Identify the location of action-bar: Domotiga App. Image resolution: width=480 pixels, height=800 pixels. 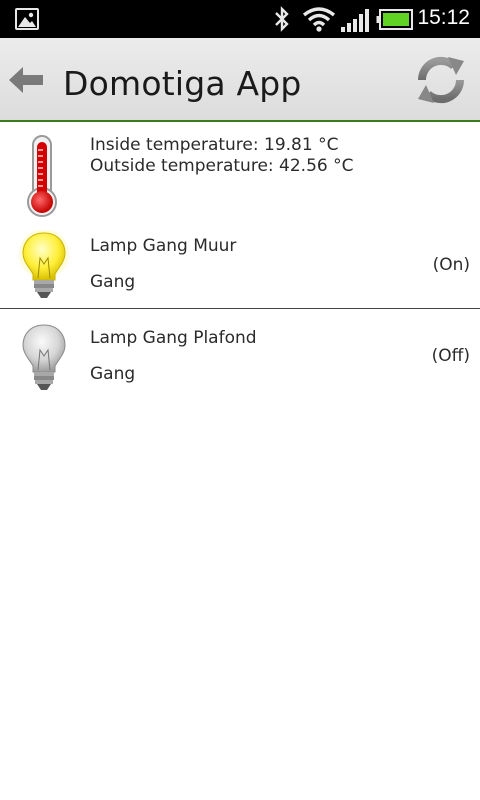
(240, 80).